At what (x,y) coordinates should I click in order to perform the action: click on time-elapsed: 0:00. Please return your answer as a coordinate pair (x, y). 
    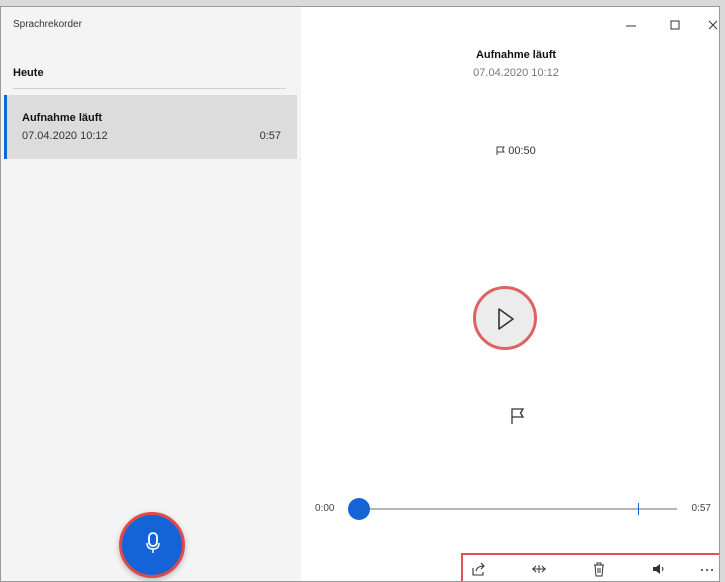
    Looking at the image, I should click on (325, 508).